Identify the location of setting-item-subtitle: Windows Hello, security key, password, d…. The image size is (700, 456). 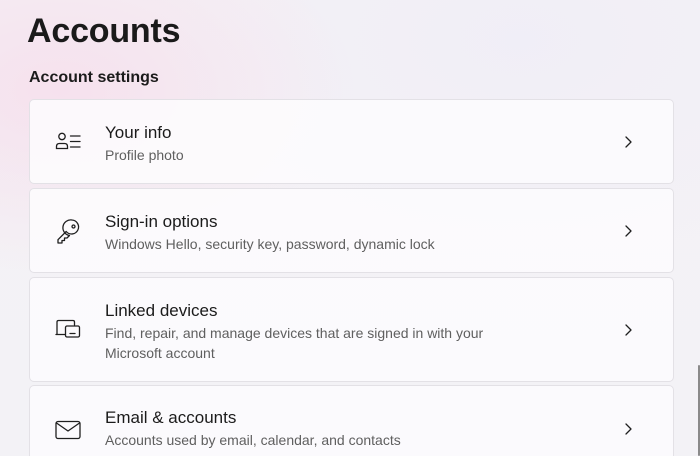
(270, 244).